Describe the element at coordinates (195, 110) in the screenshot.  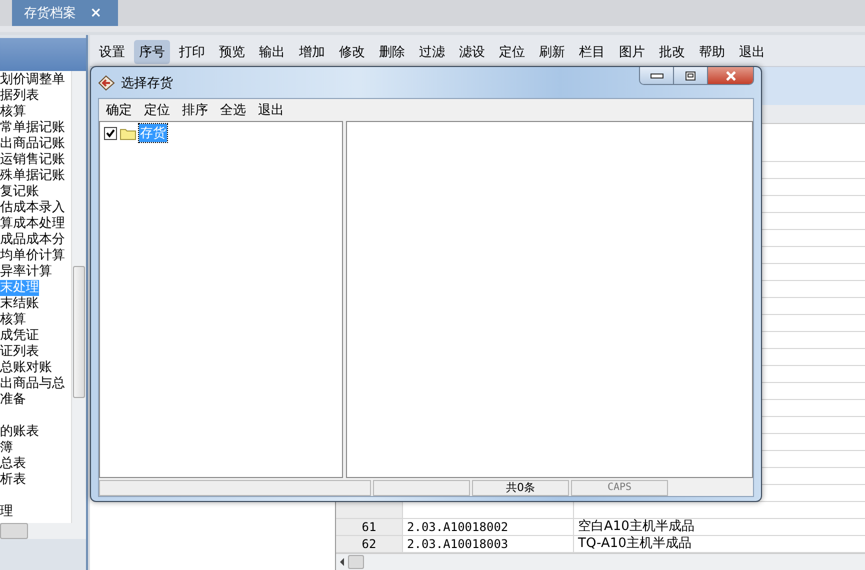
I see `toolbar-button: 排序` at that location.